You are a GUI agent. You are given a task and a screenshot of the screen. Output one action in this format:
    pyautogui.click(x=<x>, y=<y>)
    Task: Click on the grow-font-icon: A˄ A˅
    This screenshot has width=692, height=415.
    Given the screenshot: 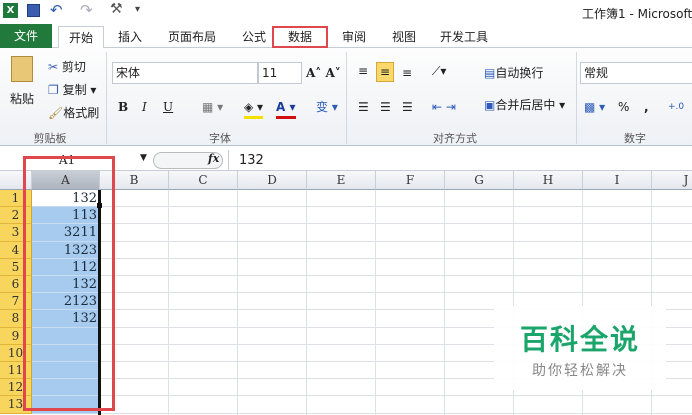 What is the action you would take?
    pyautogui.click(x=323, y=73)
    